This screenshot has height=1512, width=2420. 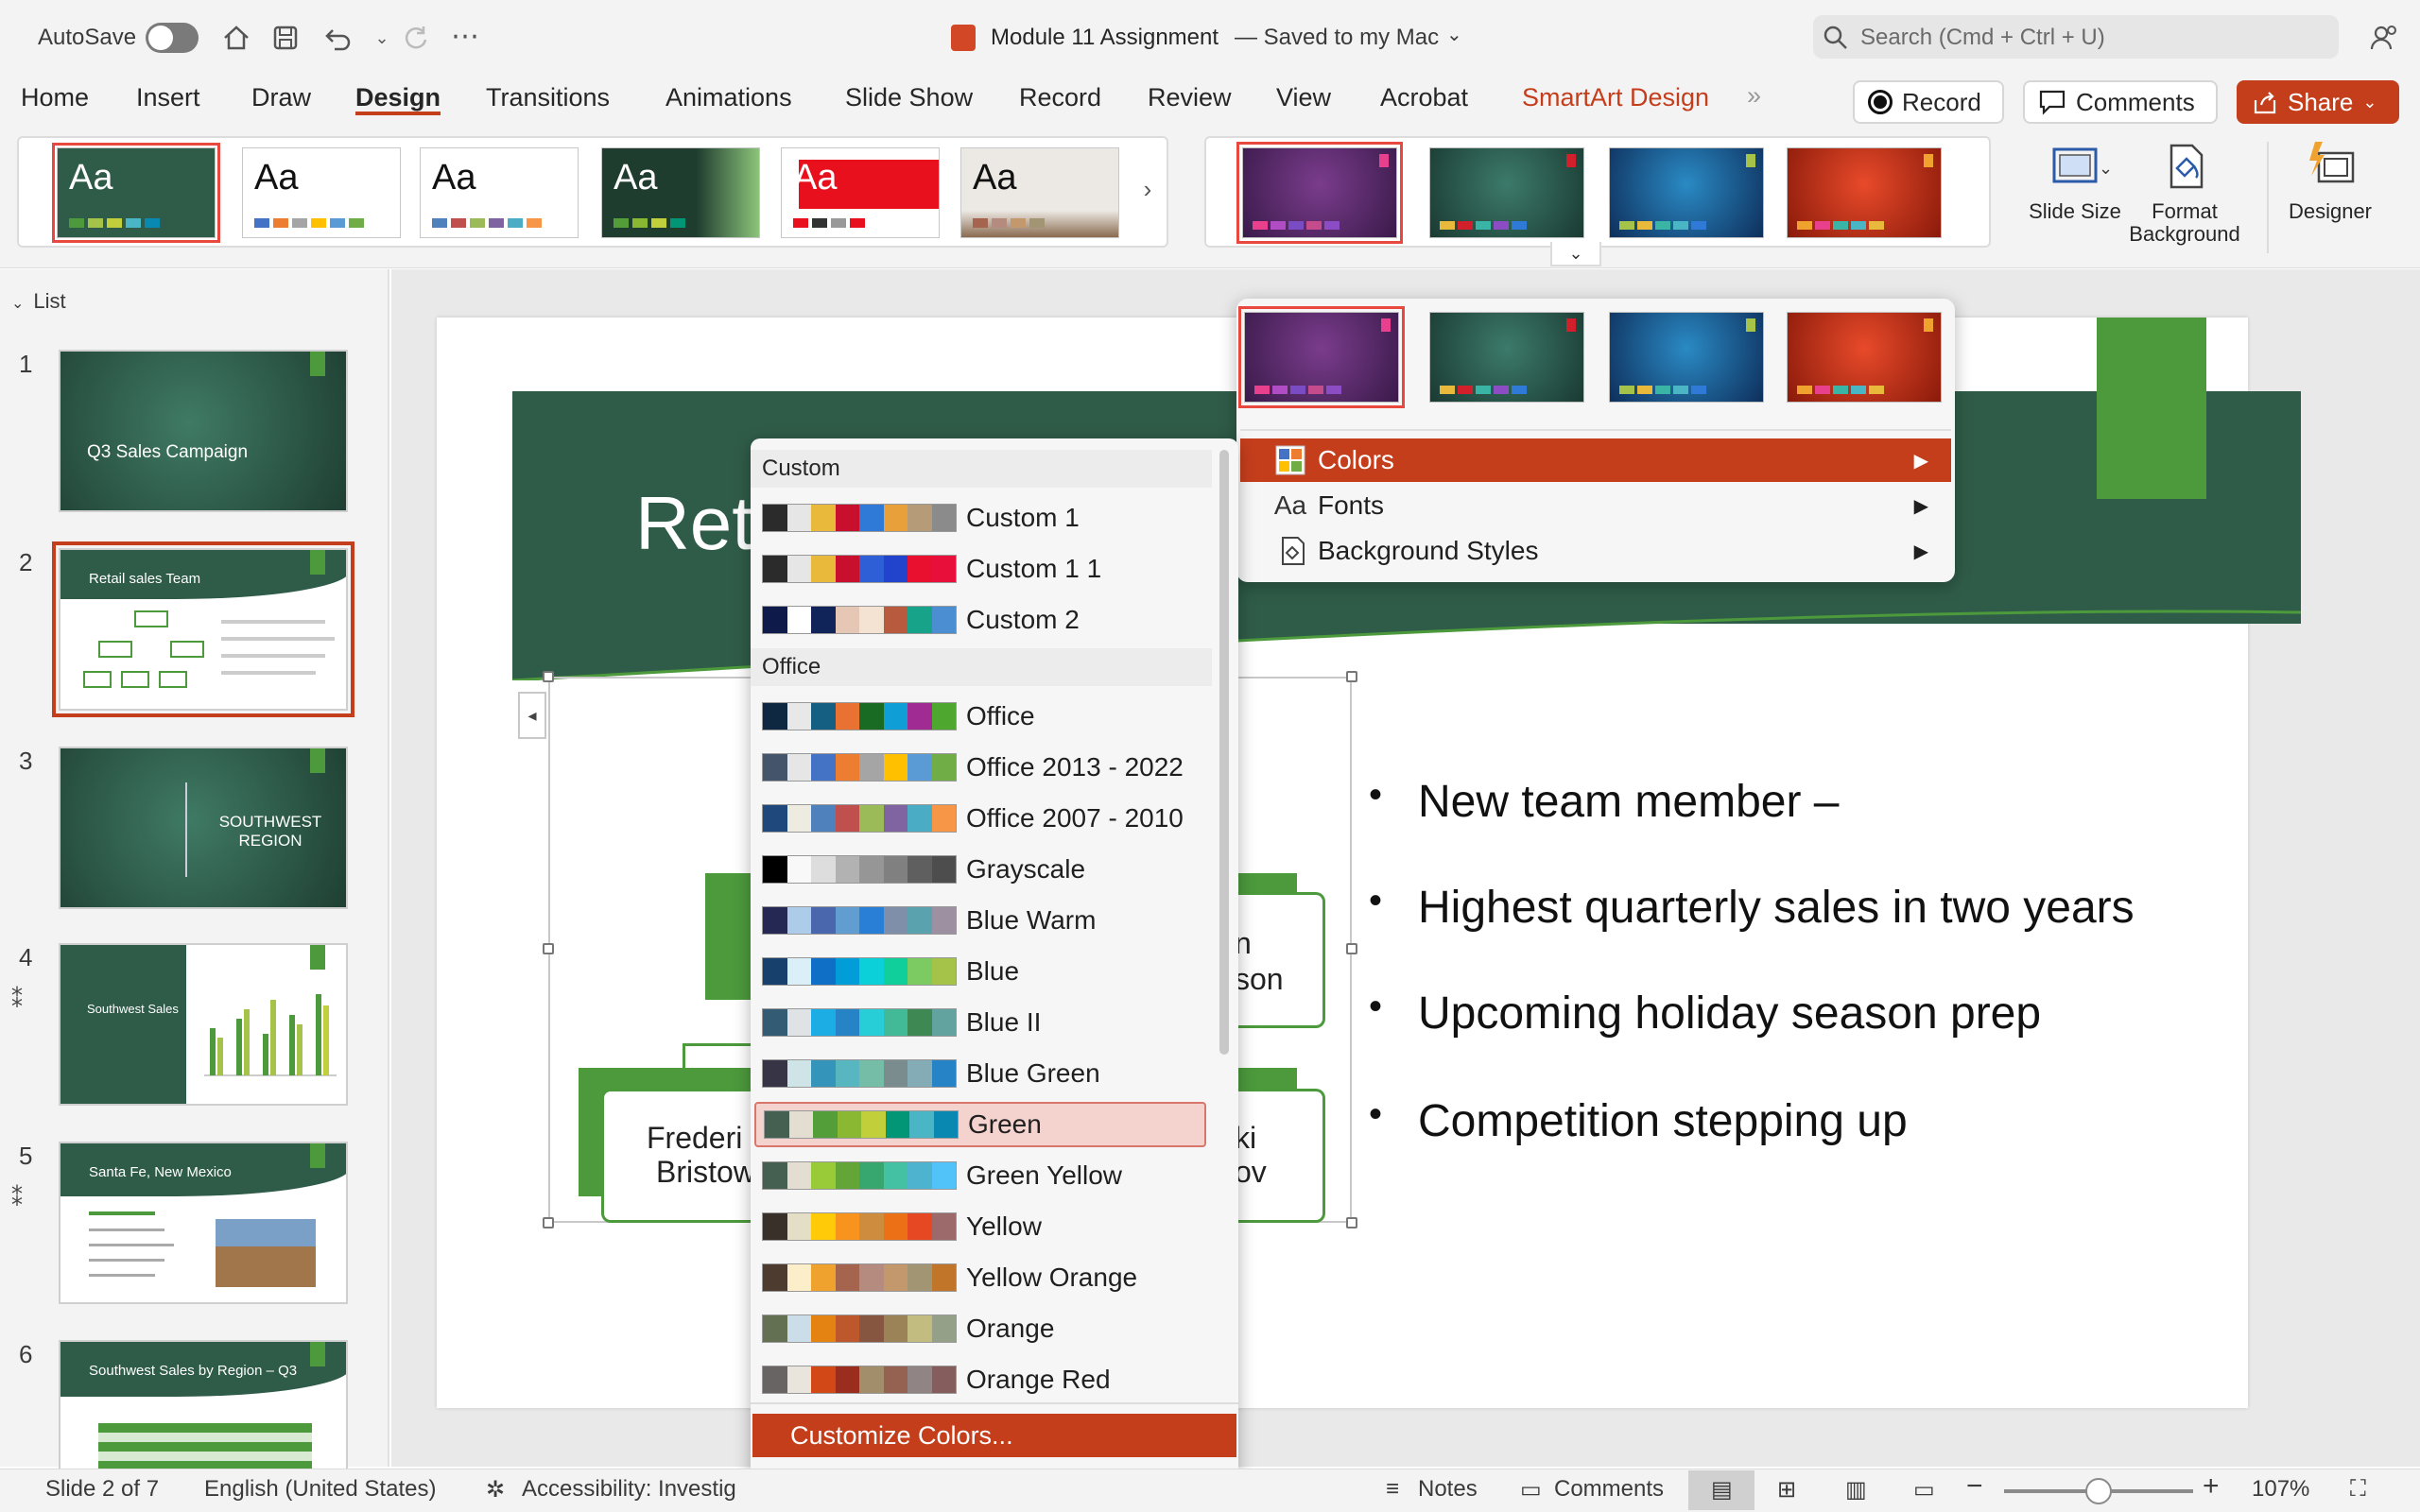 I want to click on tab-acrobat: Acrobat, so click(x=1424, y=97).